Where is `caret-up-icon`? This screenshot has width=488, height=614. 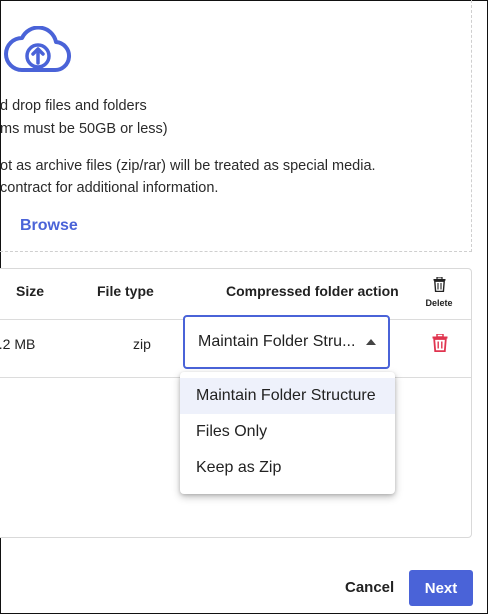
caret-up-icon is located at coordinates (371, 342).